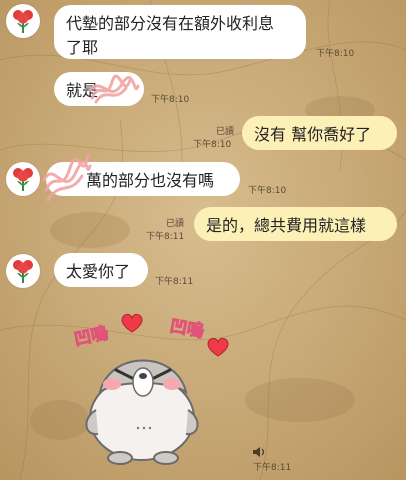 This screenshot has height=480, width=406. What do you see at coordinates (286, 225) in the screenshot?
I see `message-text: 是的，總共費用就這樣` at bounding box center [286, 225].